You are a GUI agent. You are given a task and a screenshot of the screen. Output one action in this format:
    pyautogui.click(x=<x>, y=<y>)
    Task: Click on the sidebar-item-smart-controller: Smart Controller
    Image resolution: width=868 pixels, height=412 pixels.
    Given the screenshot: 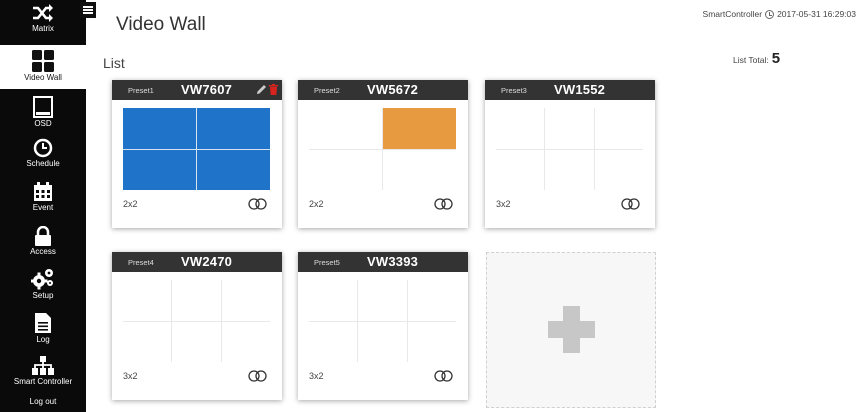 What is the action you would take?
    pyautogui.click(x=43, y=374)
    